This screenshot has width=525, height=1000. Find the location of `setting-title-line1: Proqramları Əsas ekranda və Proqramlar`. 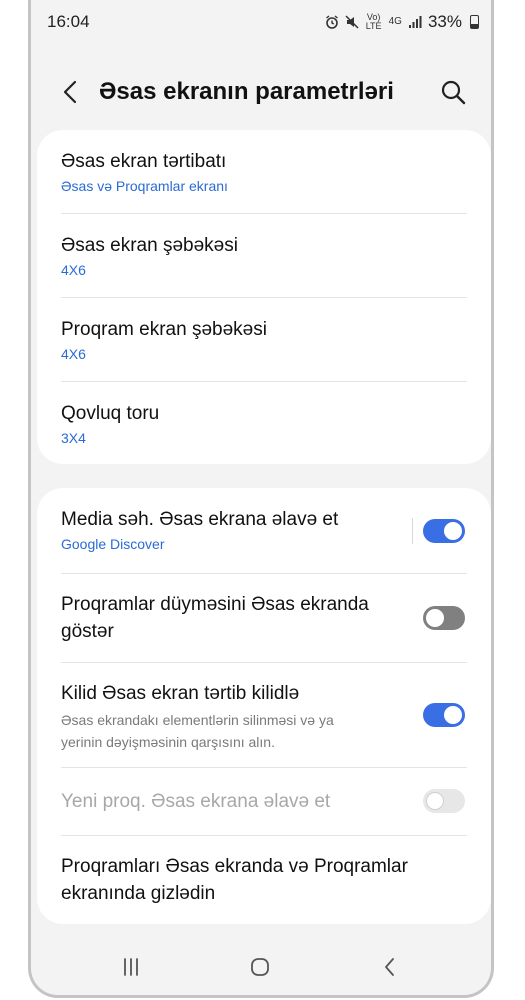

setting-title-line1: Proqramları Əsas ekranda və Proqramlar is located at coordinates (234, 866).